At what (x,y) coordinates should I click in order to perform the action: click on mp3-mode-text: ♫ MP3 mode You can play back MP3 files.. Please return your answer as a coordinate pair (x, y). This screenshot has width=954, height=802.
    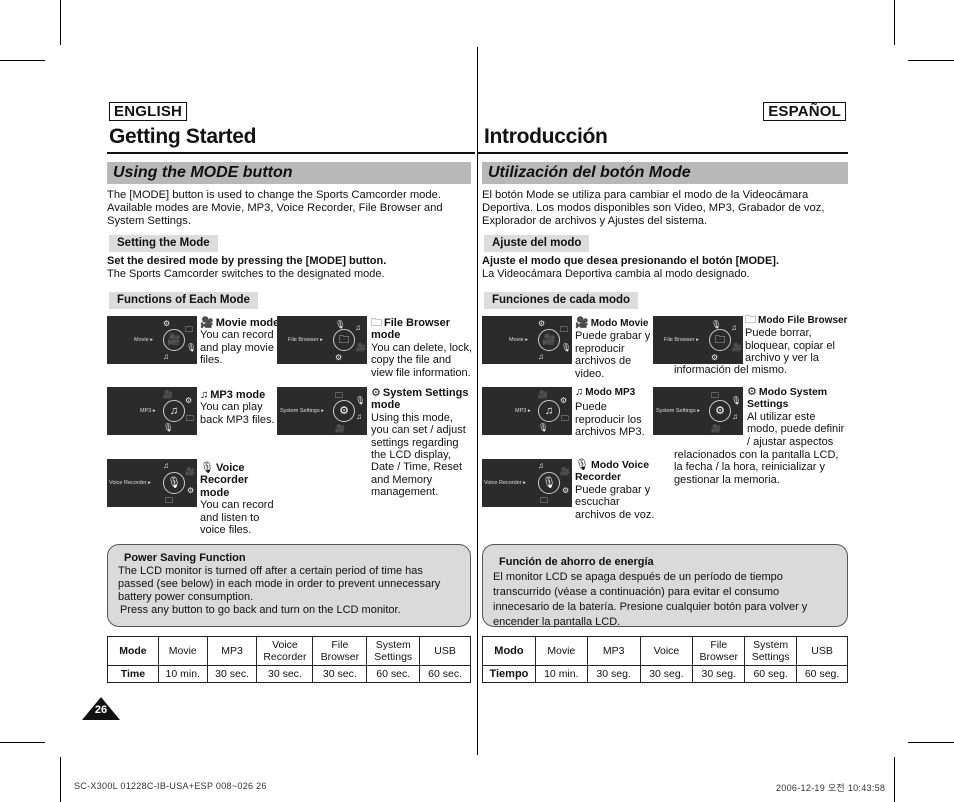
    Looking at the image, I should click on (240, 407).